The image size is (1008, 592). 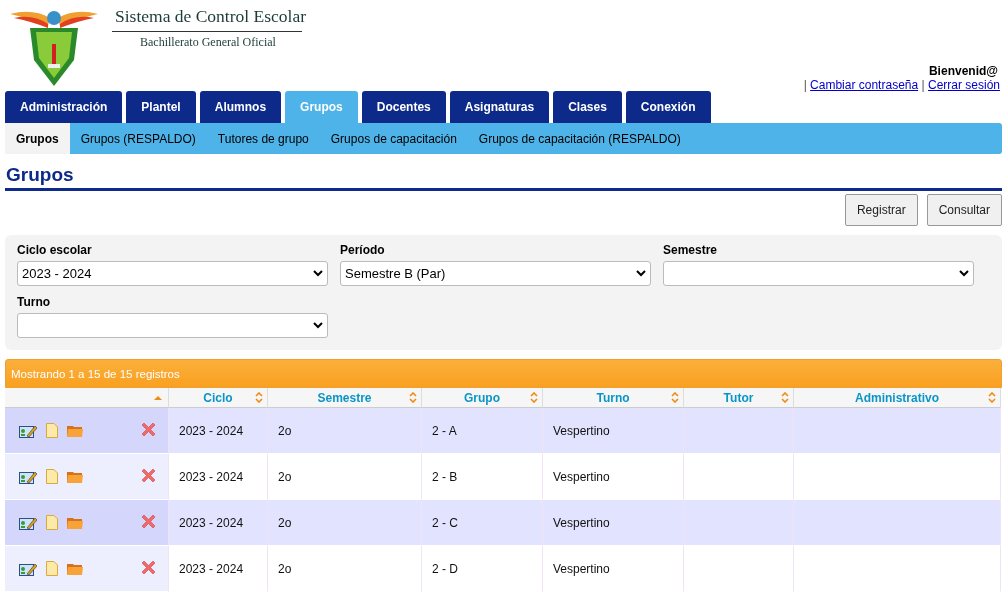 I want to click on welcome-text: Bienvenid@, so click(x=963, y=71).